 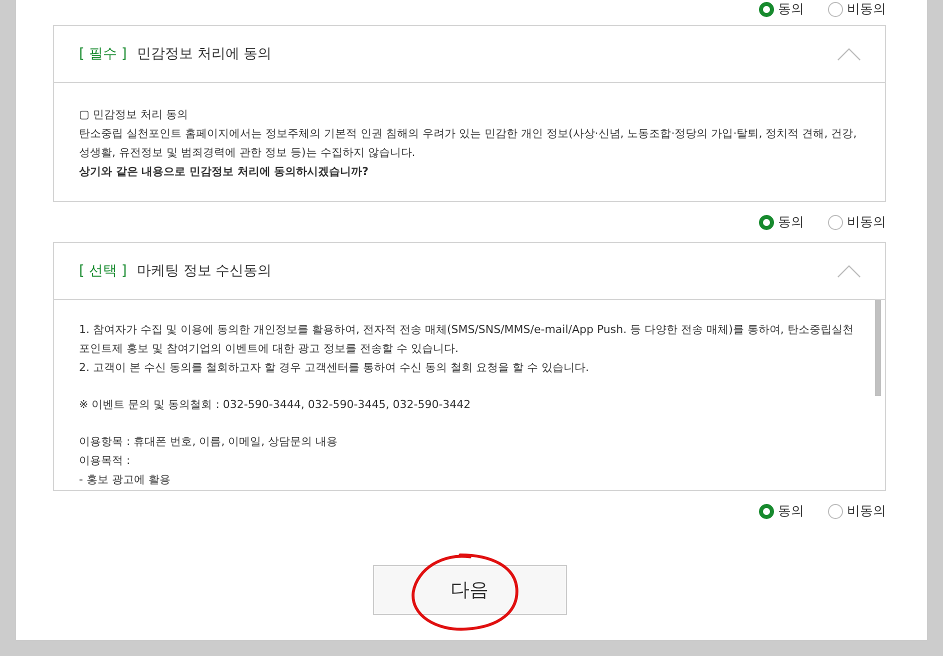 I want to click on terms-text: 이용항목 : 휴대폰 번호, 이름, 이메일, 상담문의 내용, so click(x=209, y=442).